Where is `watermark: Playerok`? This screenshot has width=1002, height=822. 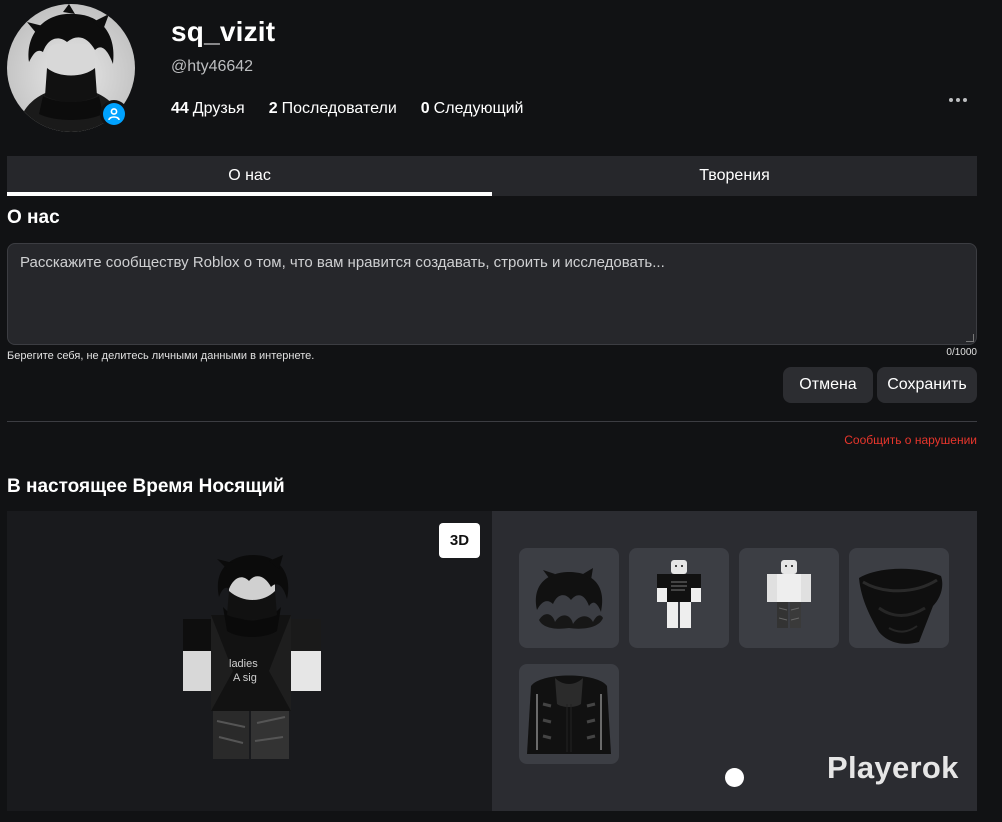 watermark: Playerok is located at coordinates (893, 767).